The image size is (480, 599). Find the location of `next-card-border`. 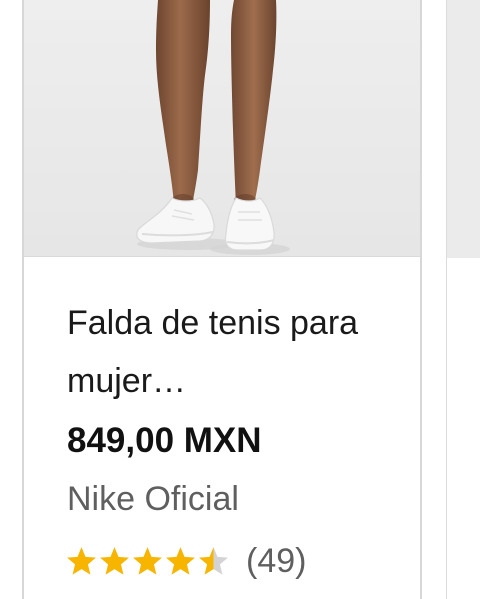

next-card-border is located at coordinates (446, 428).